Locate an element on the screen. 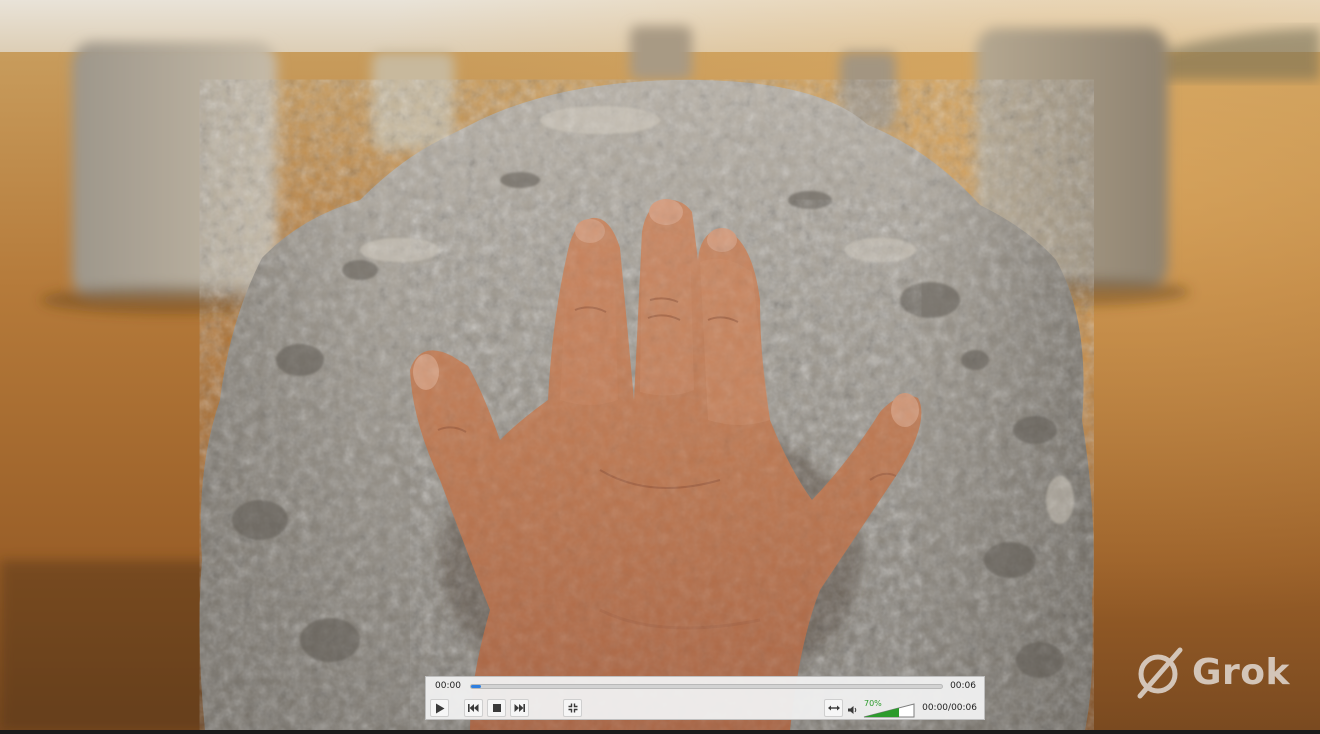 The image size is (1320, 734). media-controls: 00:00 00:06 70% 00:00/00:06 is located at coordinates (705, 698).